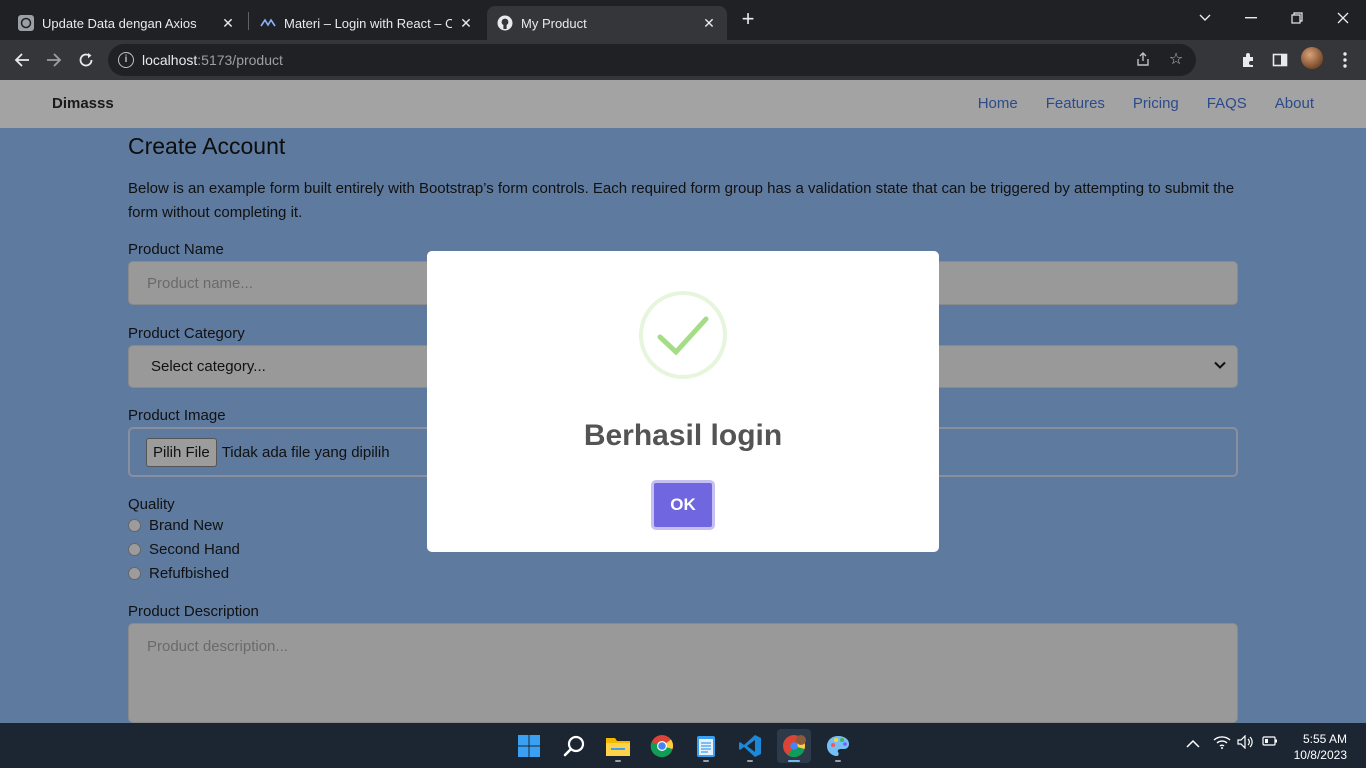 This screenshot has width=1366, height=768. Describe the element at coordinates (505, 23) in the screenshot. I see `github-icon` at that location.